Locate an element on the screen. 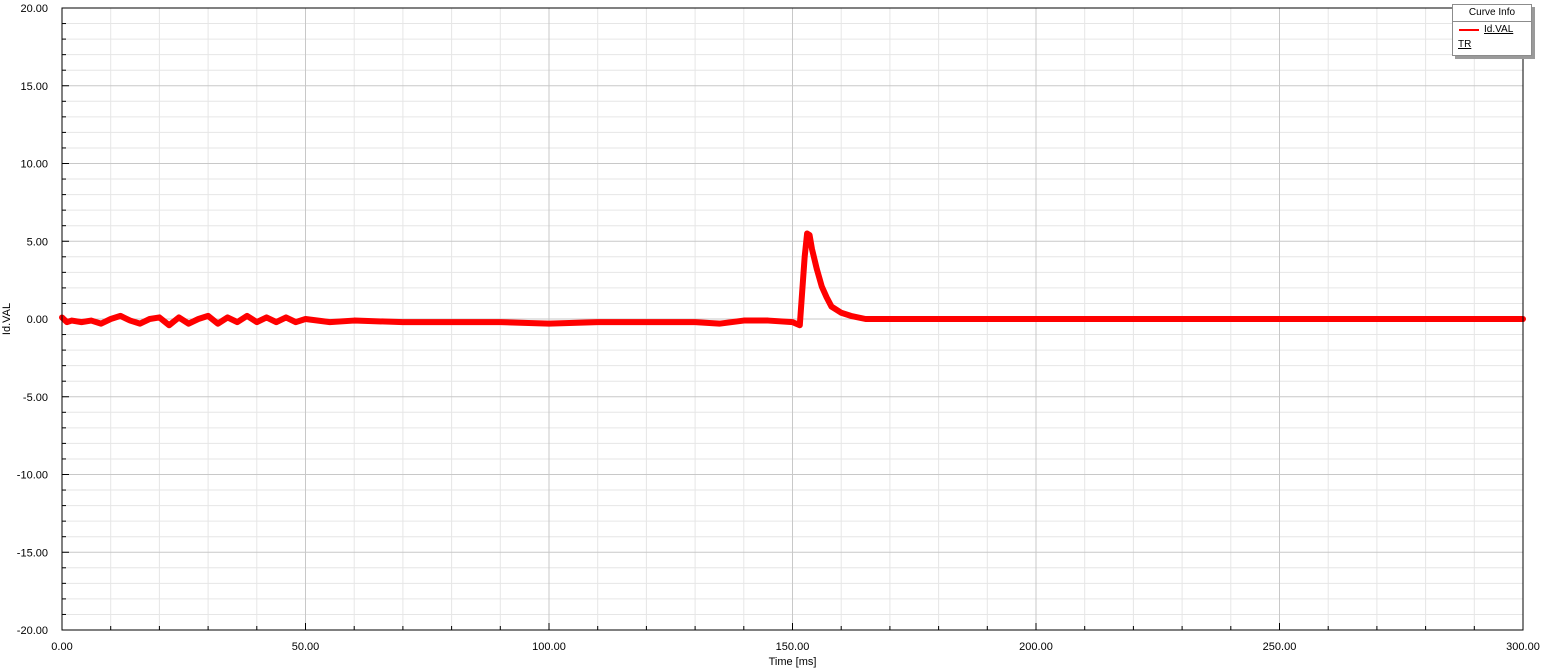  legend-title: Curve Info is located at coordinates (1492, 13).